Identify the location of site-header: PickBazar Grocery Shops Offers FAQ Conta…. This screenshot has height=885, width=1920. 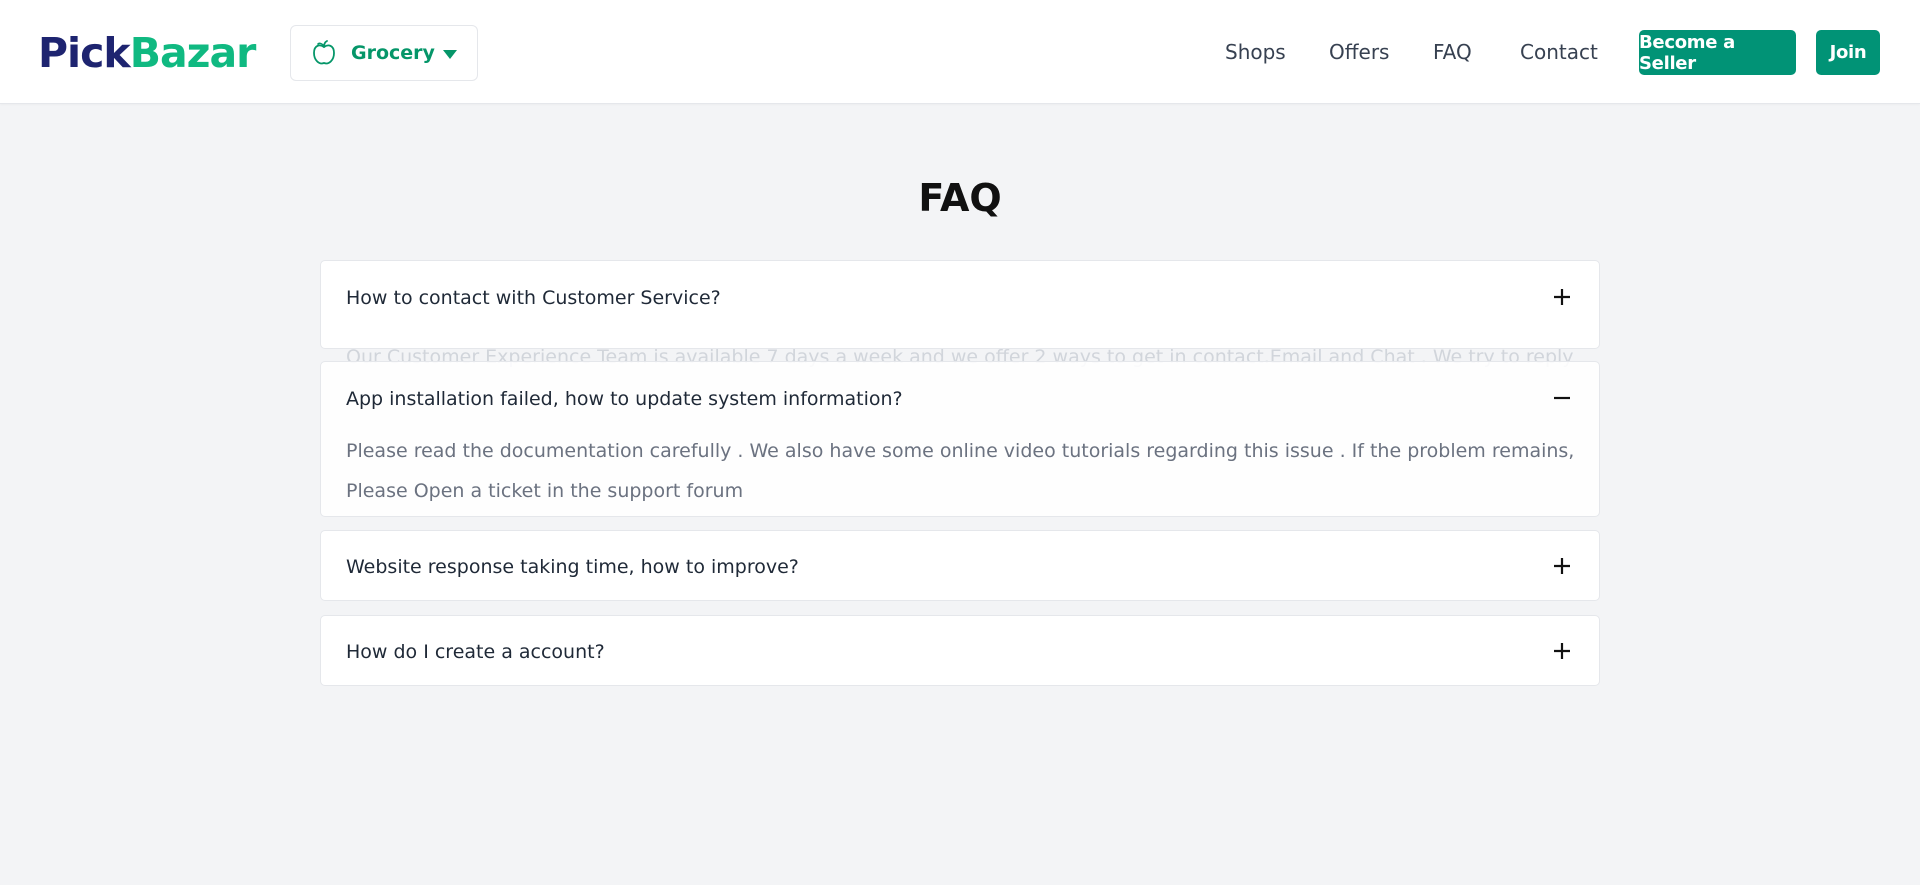
(960, 52).